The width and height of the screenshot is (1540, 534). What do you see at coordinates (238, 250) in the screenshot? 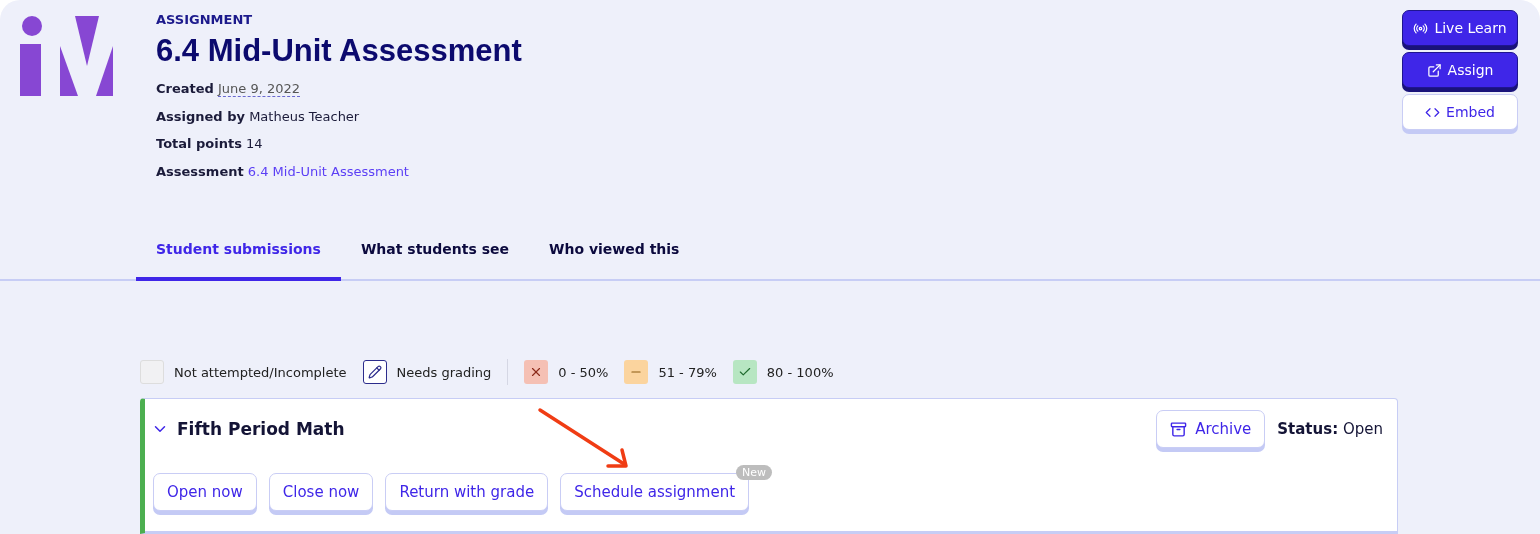
I see `tab: Student submissions` at bounding box center [238, 250].